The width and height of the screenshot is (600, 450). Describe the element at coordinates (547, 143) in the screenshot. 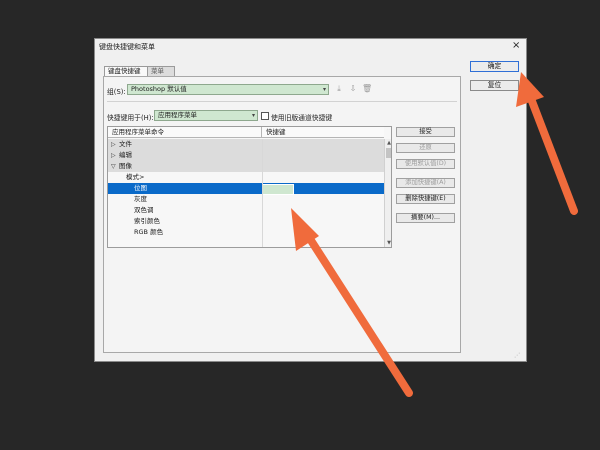

I see `arrow-to-ok-button` at that location.